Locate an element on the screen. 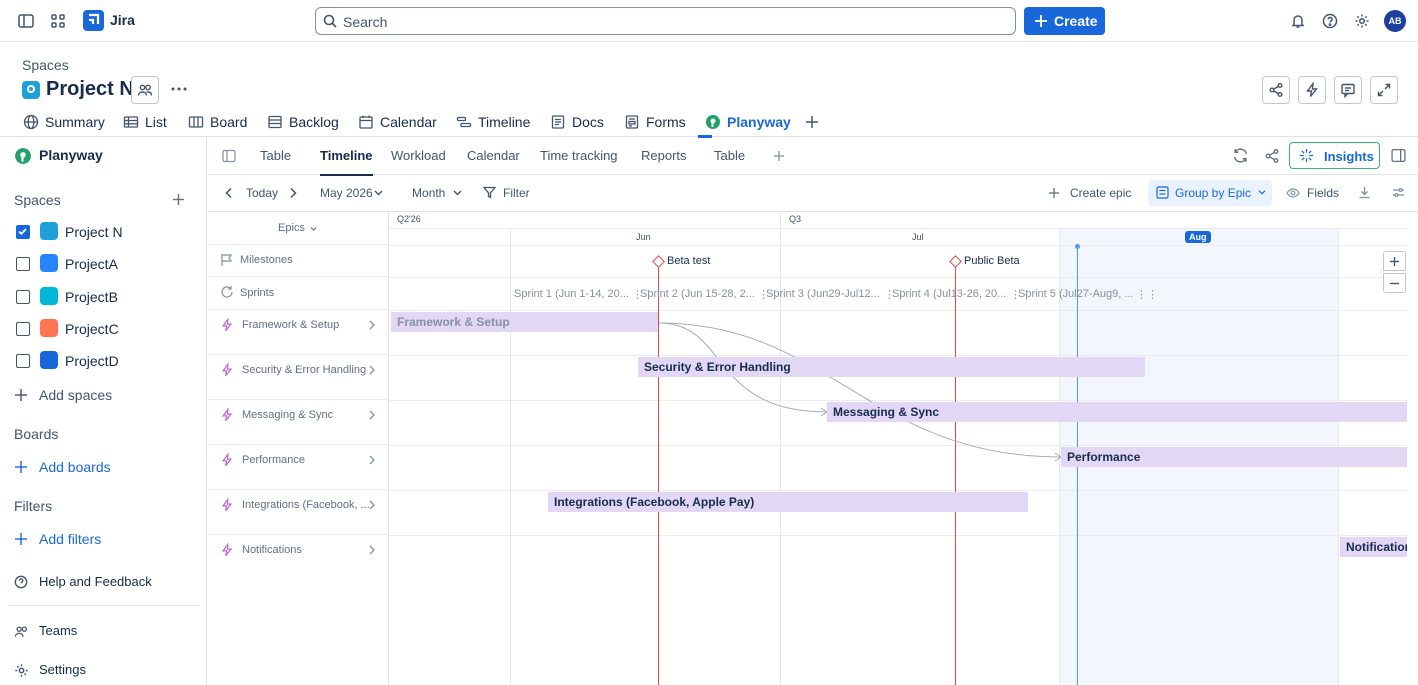 The height and width of the screenshot is (685, 1418). zoom-in-button is located at coordinates (1394, 261).